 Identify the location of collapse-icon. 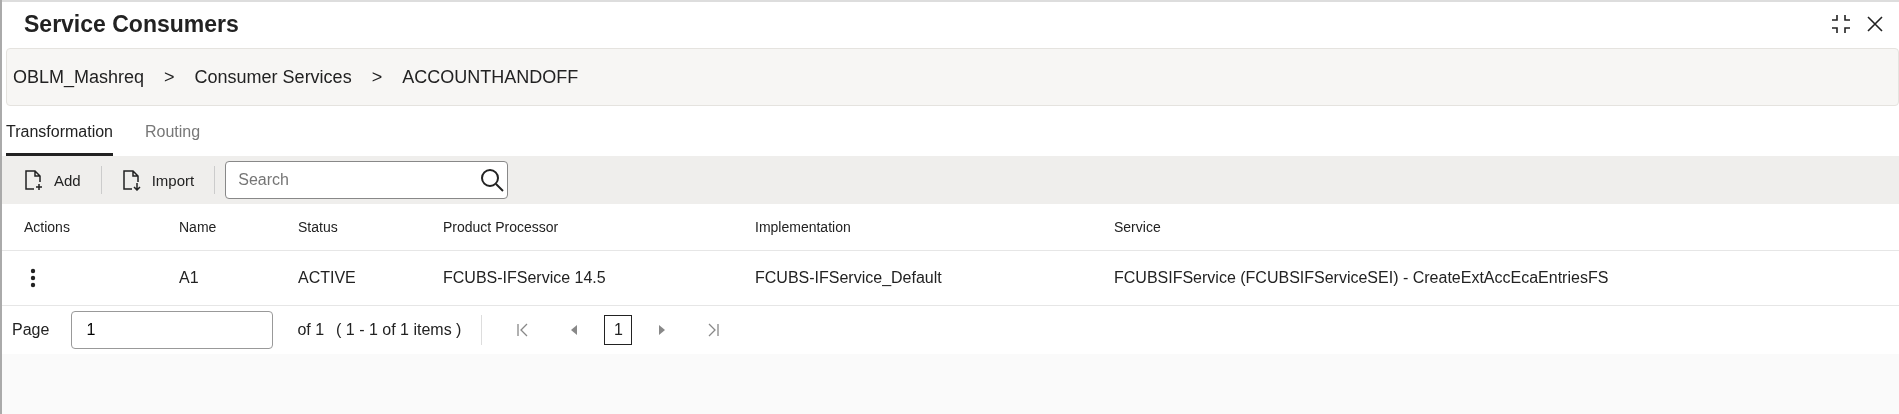
(1841, 24).